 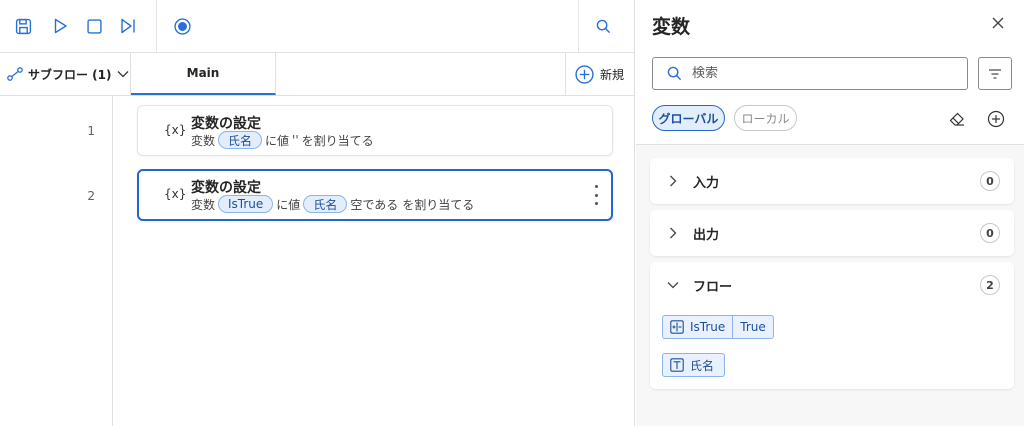 What do you see at coordinates (596, 195) in the screenshot?
I see `more-options-icon` at bounding box center [596, 195].